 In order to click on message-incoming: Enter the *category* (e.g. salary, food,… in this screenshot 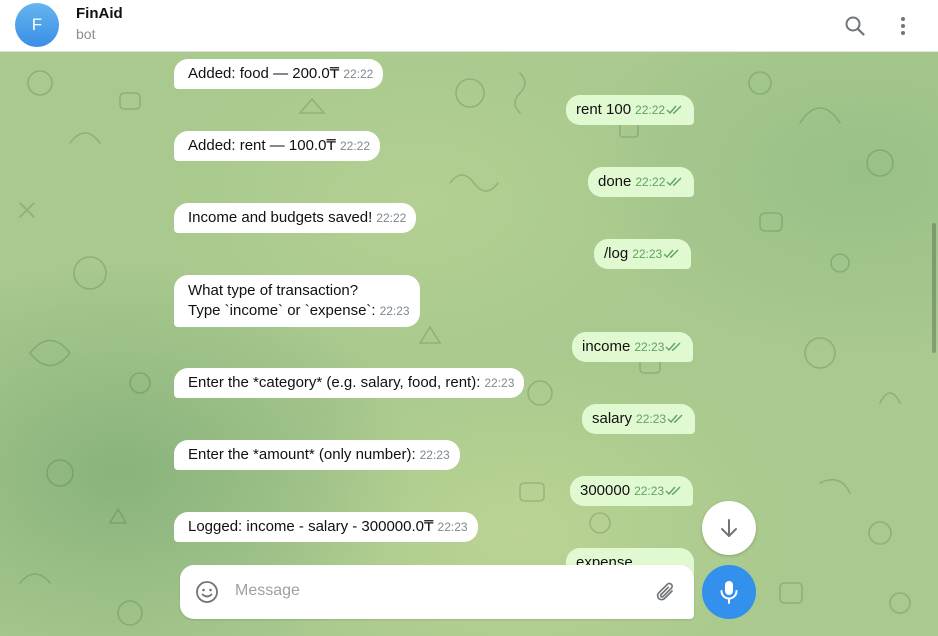, I will do `click(349, 383)`.